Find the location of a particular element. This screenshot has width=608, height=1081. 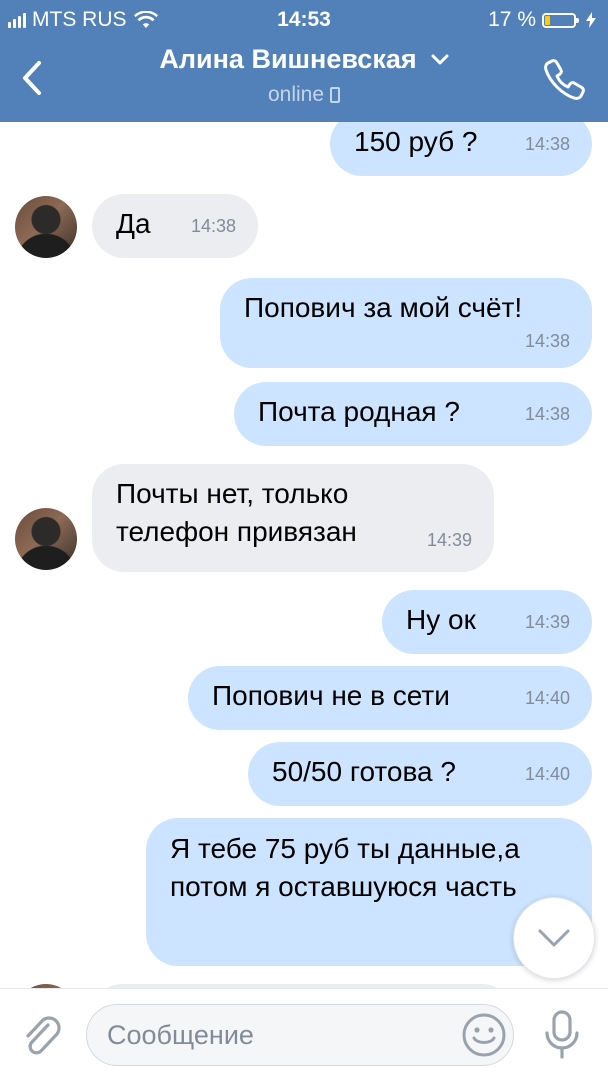

message-outgoing: 150 руб ? 14:38 is located at coordinates (461, 149).